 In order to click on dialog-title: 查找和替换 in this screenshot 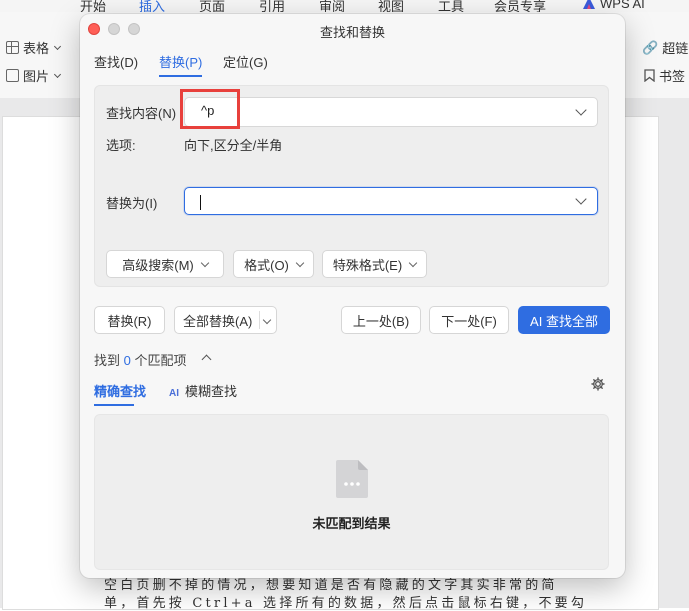, I will do `click(352, 32)`.